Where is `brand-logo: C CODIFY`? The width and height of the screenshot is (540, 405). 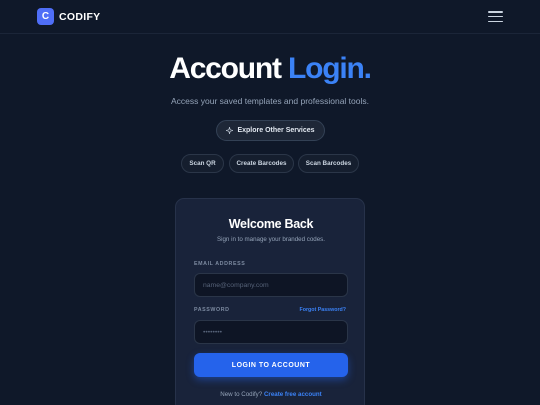
brand-logo: C CODIFY is located at coordinates (68, 16).